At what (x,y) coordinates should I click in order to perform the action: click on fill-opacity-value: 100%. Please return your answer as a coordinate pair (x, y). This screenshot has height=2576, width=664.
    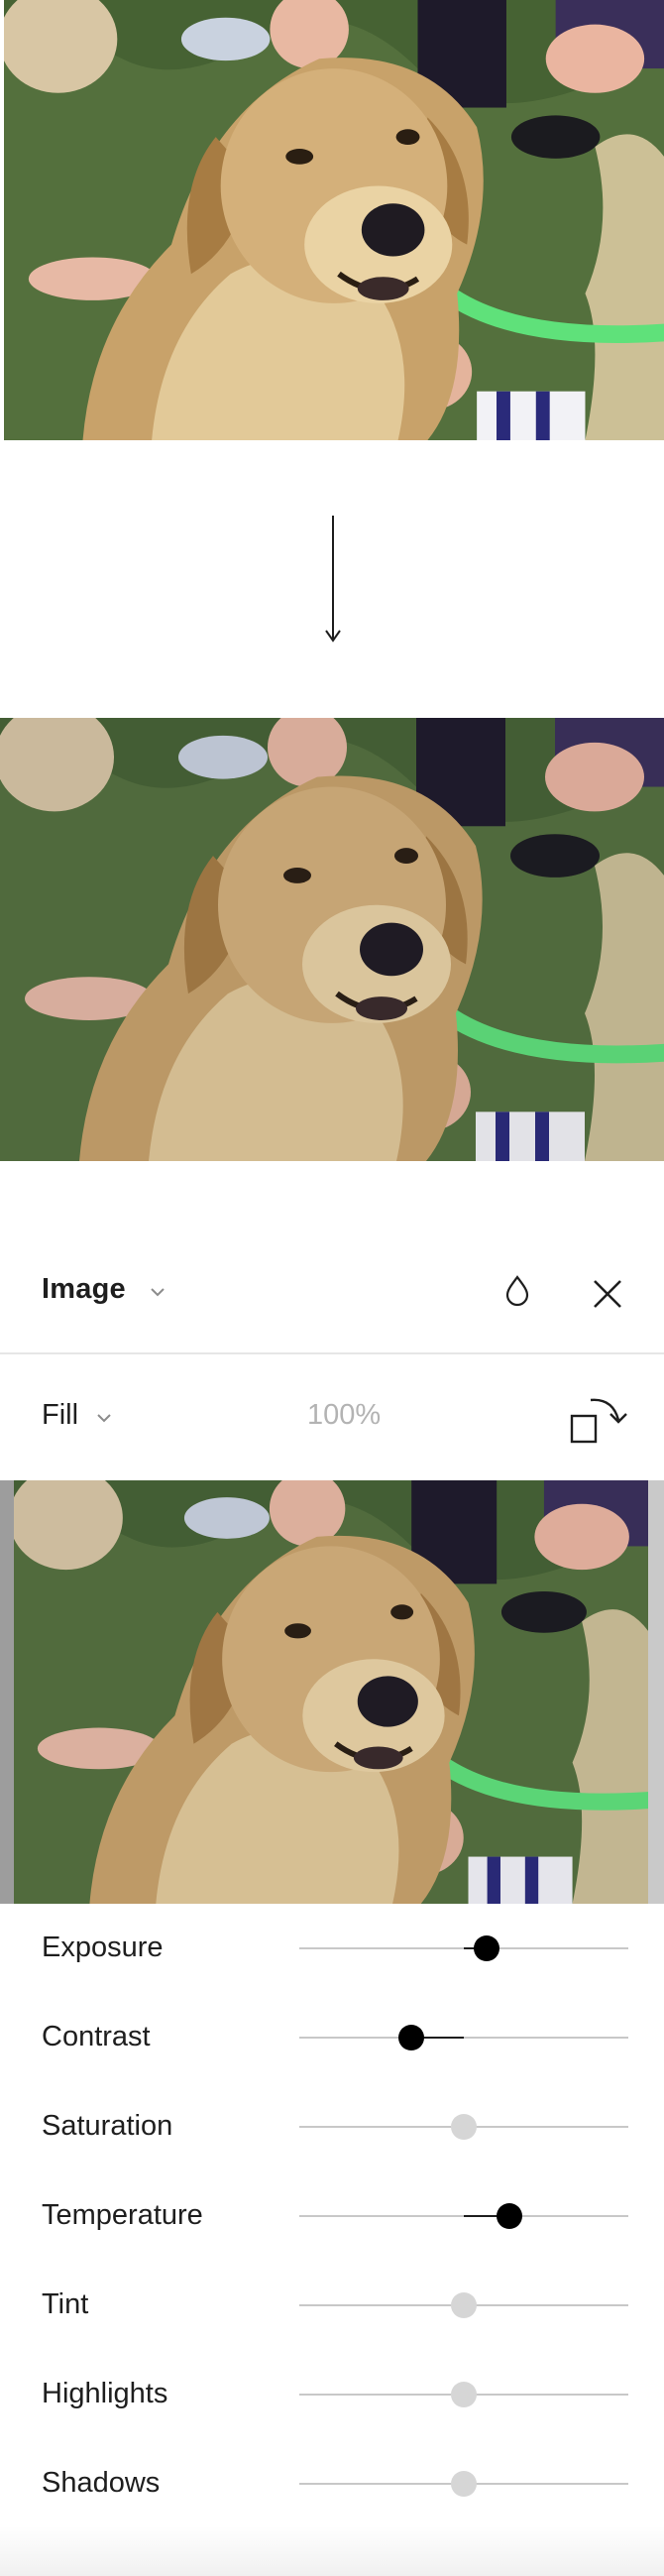
    Looking at the image, I should click on (344, 1415).